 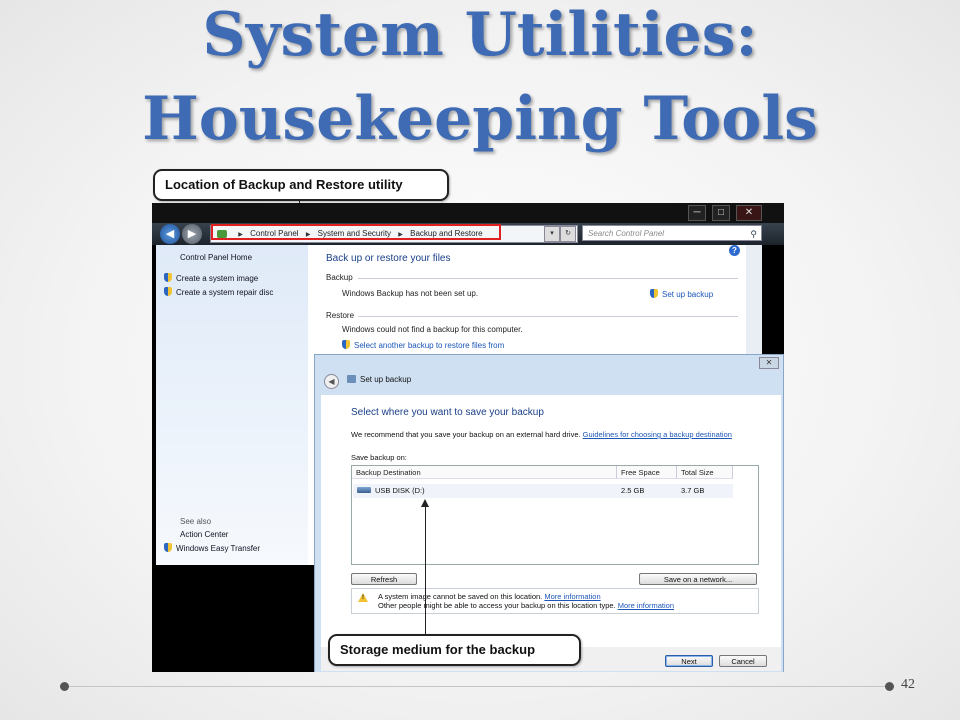 I want to click on dropdown-icon: ▾, so click(x=552, y=234).